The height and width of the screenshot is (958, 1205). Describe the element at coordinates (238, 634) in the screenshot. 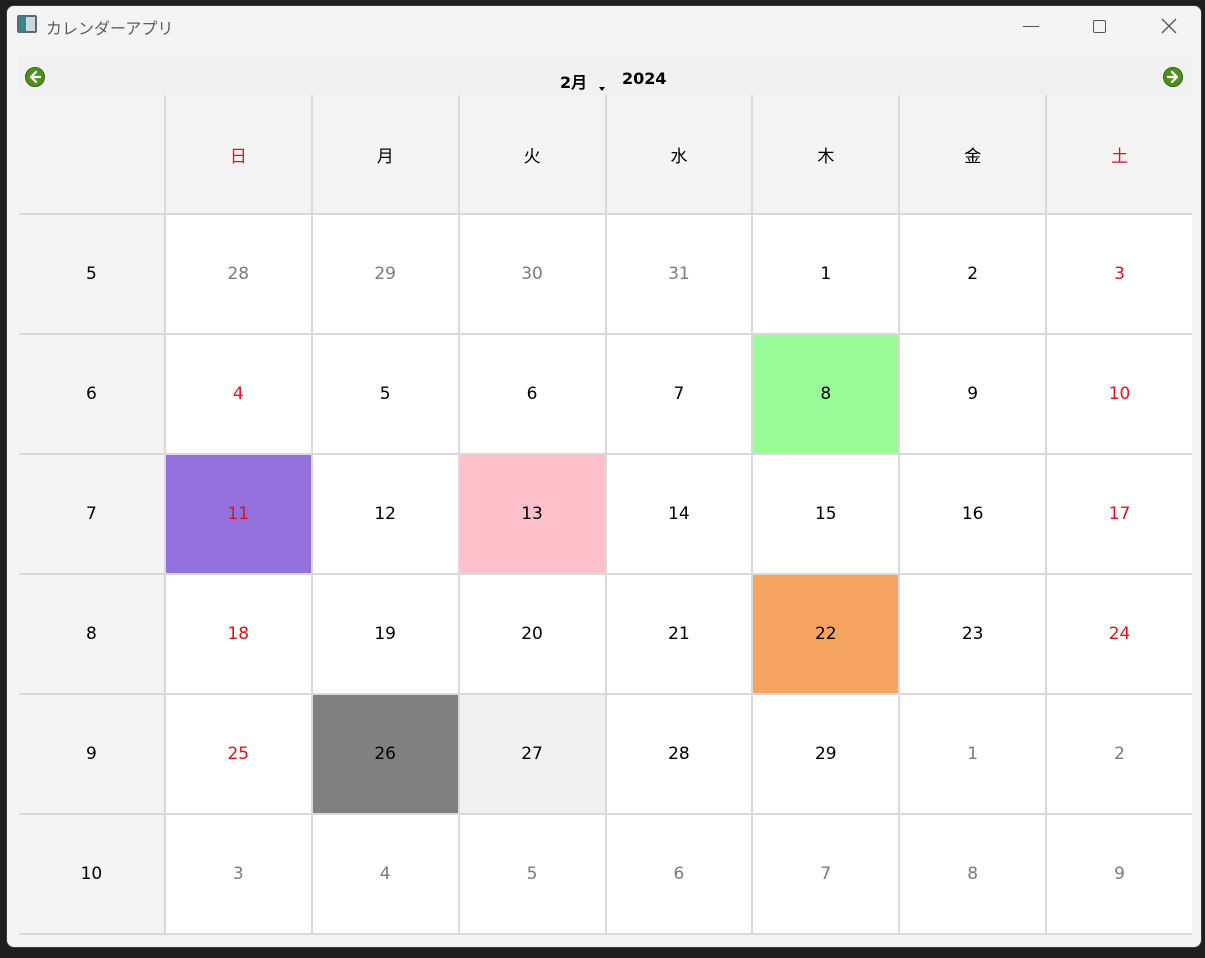

I see `day-cell: 18` at that location.